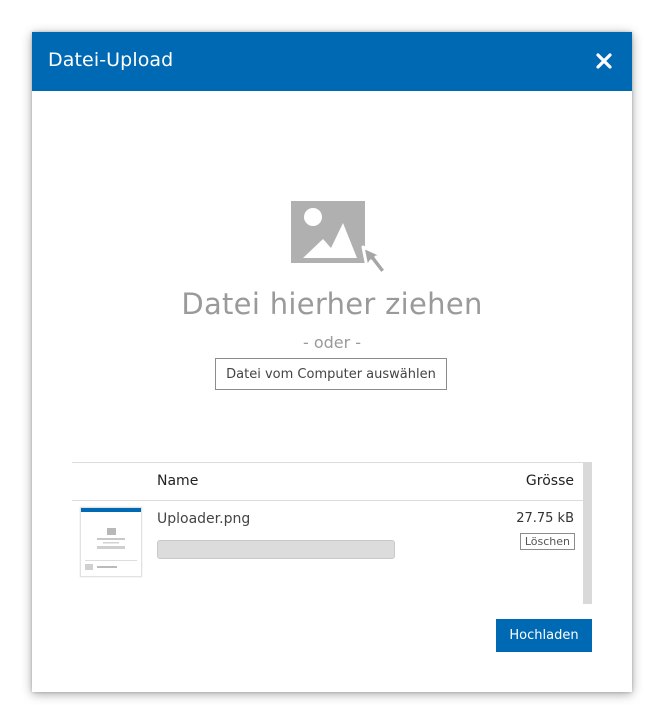  I want to click on file-size: 27.75 kB, so click(545, 518).